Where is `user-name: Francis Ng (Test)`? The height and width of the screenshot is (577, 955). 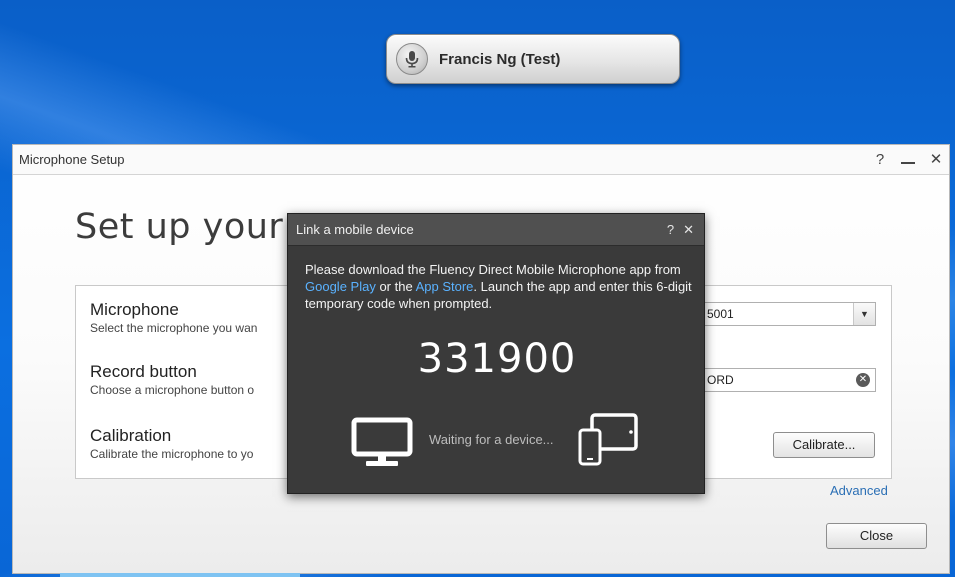
user-name: Francis Ng (Test) is located at coordinates (500, 59).